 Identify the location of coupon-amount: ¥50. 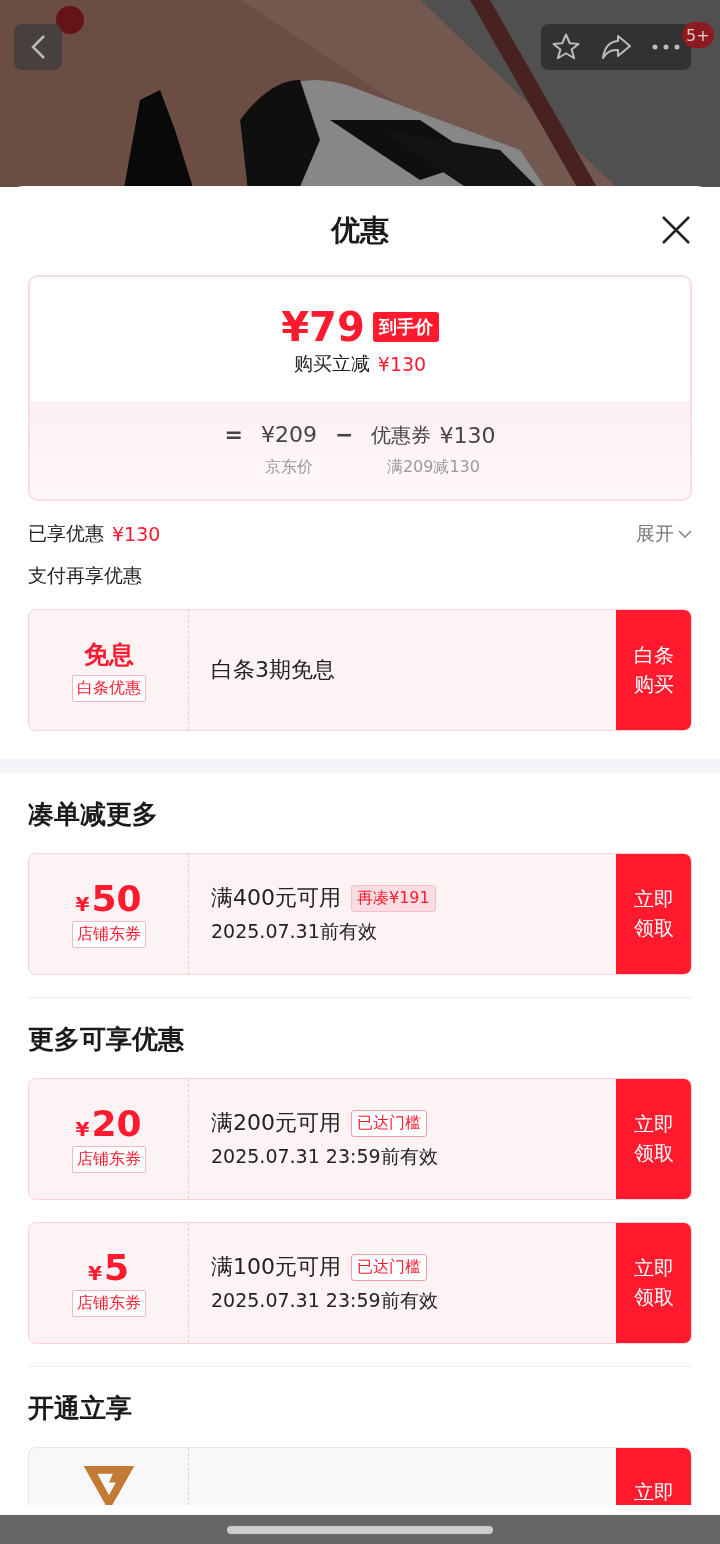
(108, 898).